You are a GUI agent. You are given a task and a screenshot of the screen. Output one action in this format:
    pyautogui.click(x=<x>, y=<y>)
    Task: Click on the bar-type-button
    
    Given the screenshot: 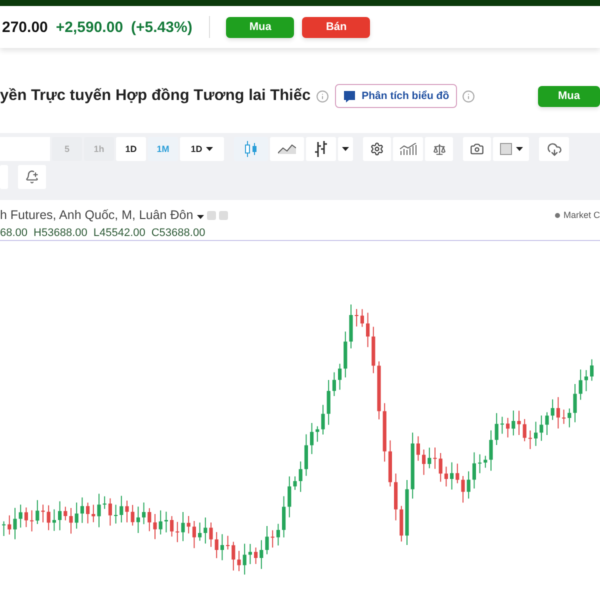 What is the action you would take?
    pyautogui.click(x=321, y=149)
    